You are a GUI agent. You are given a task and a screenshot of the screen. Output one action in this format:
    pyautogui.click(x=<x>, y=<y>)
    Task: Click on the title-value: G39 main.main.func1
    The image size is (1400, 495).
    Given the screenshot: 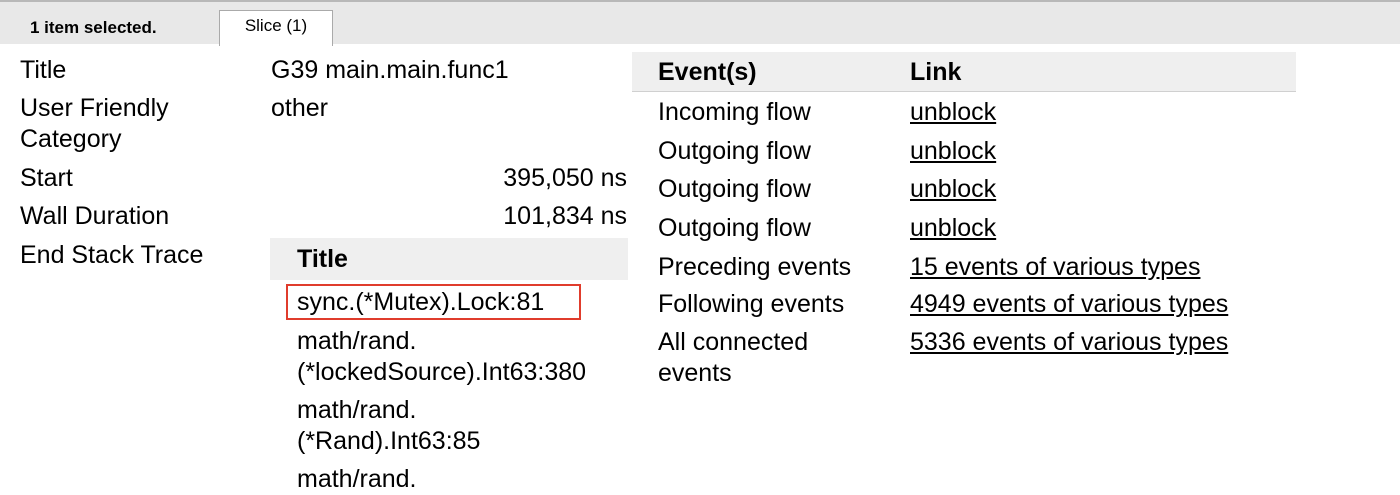 What is the action you would take?
    pyautogui.click(x=390, y=70)
    